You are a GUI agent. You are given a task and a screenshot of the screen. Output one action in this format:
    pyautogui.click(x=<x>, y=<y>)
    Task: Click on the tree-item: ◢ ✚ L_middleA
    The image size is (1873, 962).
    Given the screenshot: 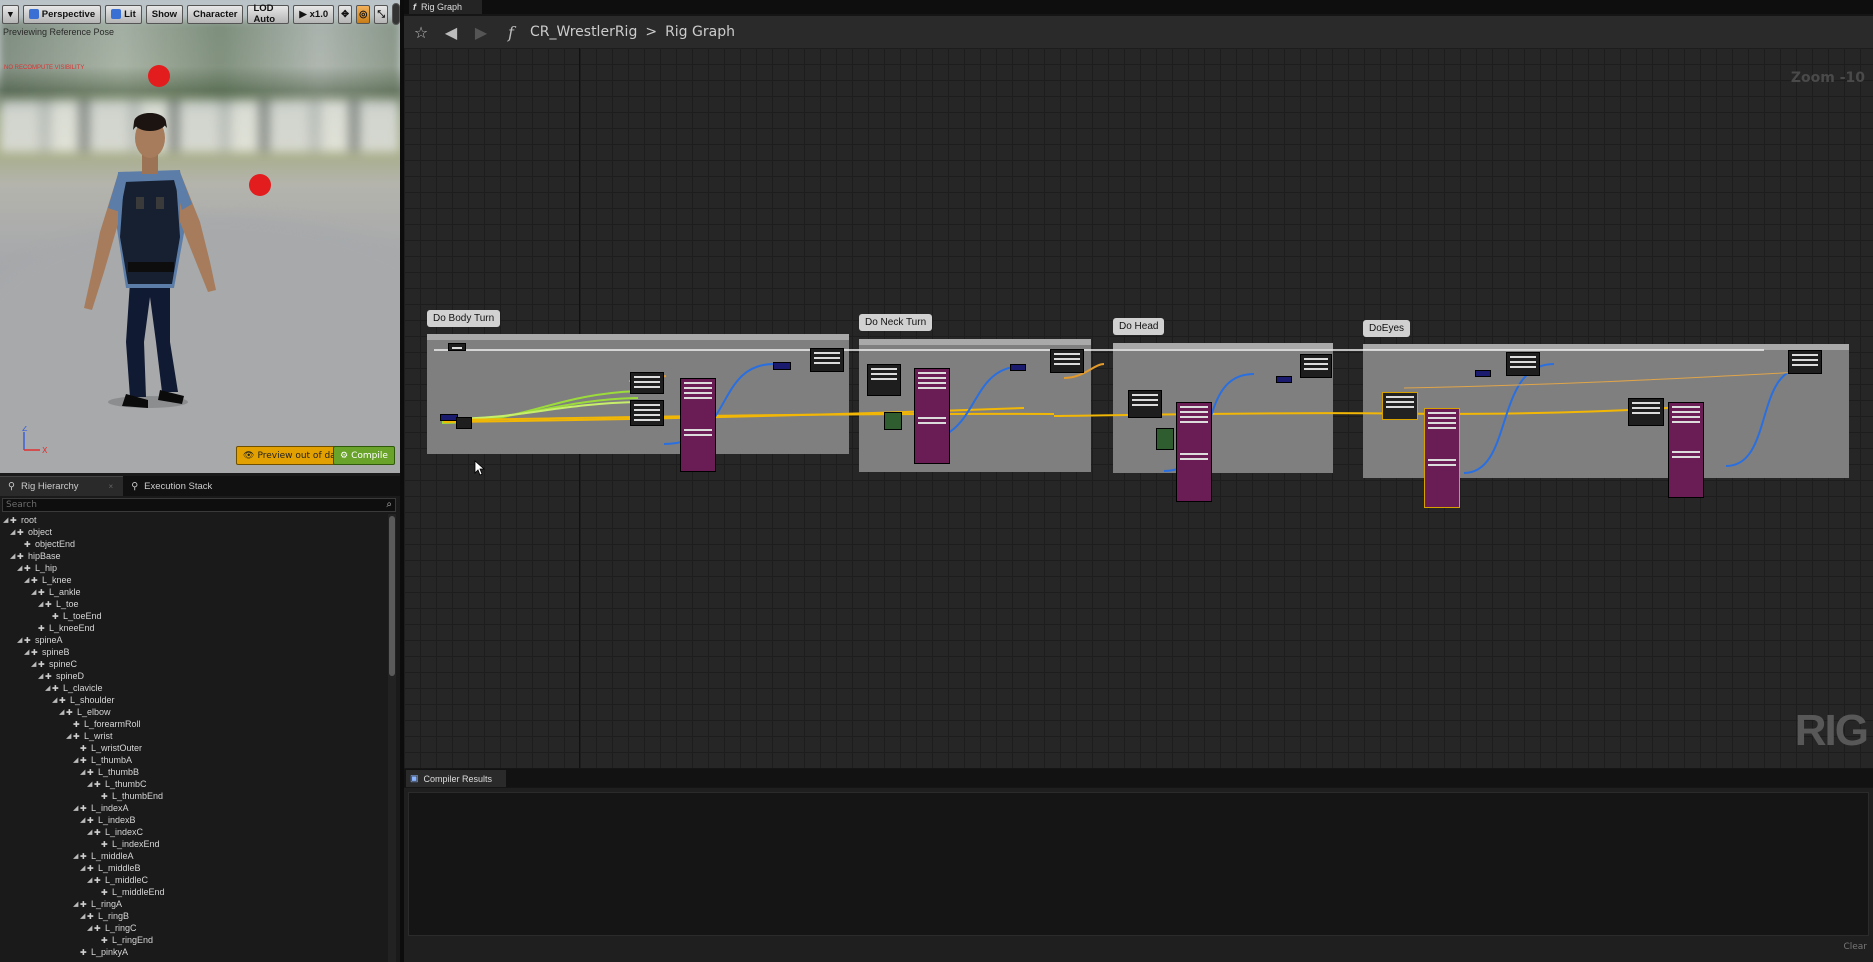 What is the action you would take?
    pyautogui.click(x=194, y=856)
    